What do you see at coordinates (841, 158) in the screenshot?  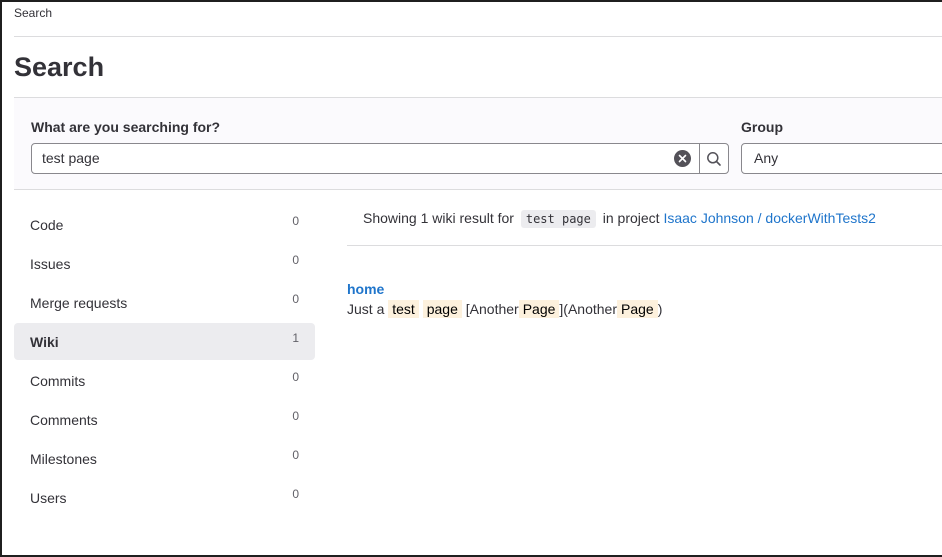 I see `group-select: Any` at bounding box center [841, 158].